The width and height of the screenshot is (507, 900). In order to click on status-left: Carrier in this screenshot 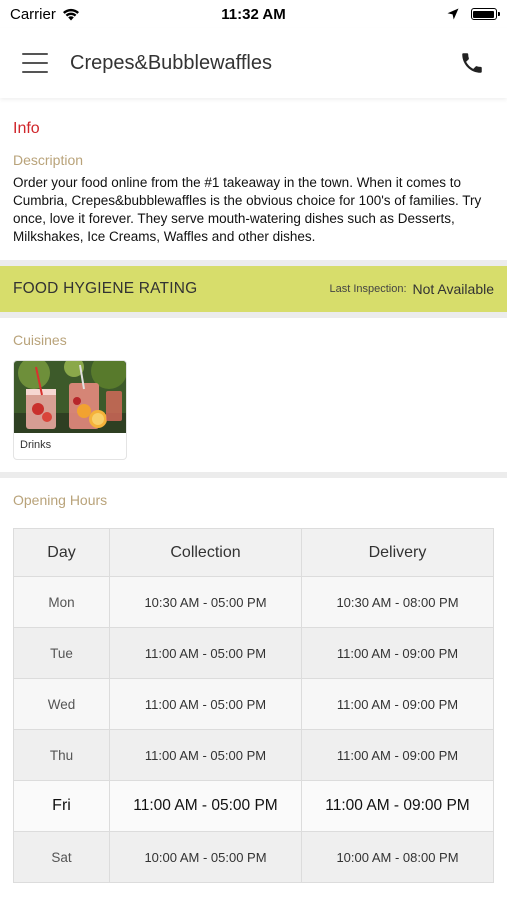, I will do `click(85, 14)`.